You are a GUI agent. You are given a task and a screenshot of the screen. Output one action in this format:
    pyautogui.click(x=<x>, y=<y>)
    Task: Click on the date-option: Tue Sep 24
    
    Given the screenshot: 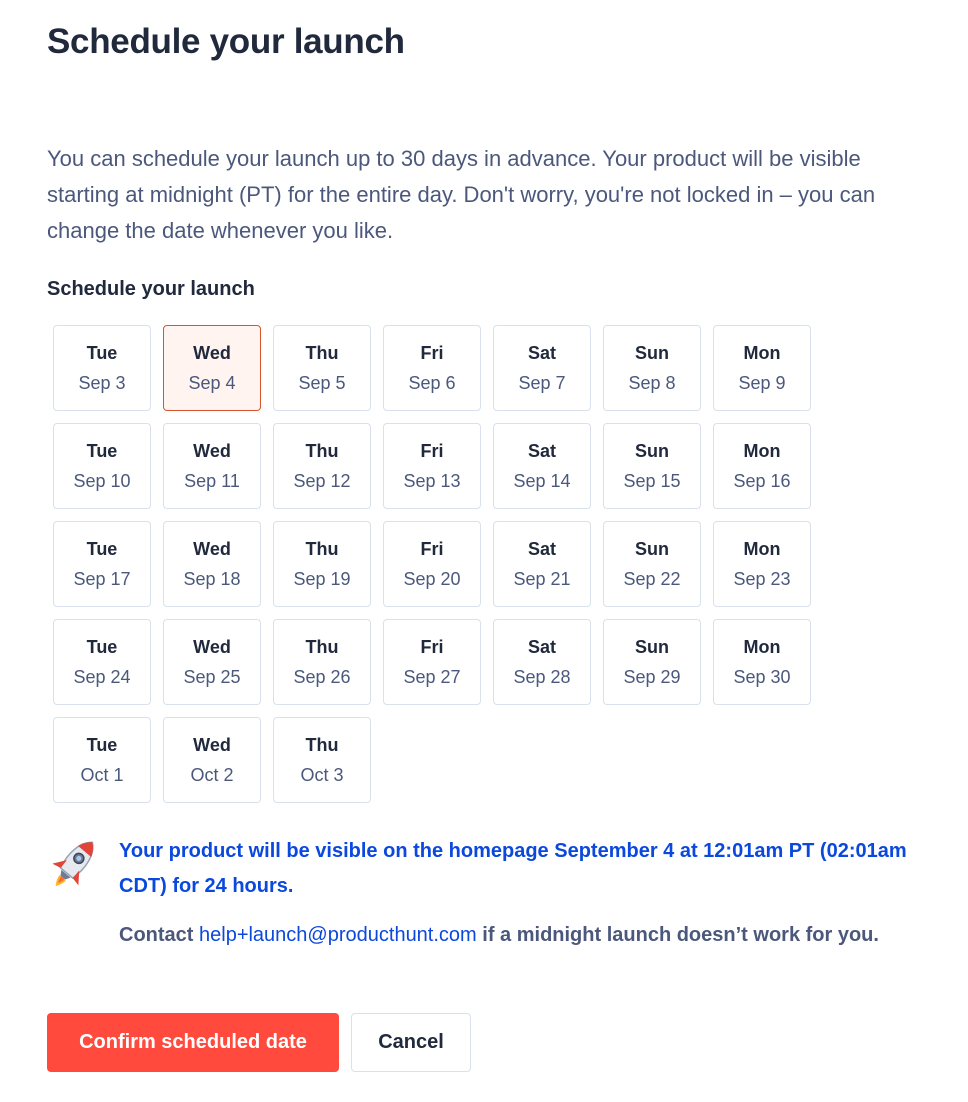 What is the action you would take?
    pyautogui.click(x=102, y=662)
    